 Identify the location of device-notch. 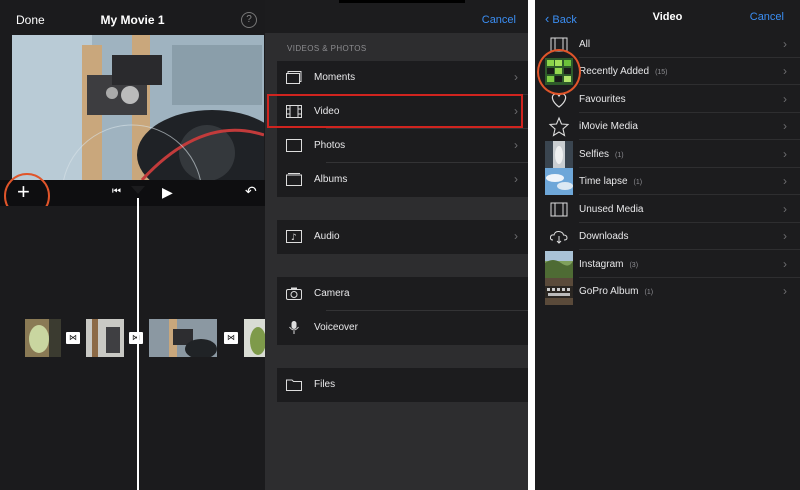
(402, 1).